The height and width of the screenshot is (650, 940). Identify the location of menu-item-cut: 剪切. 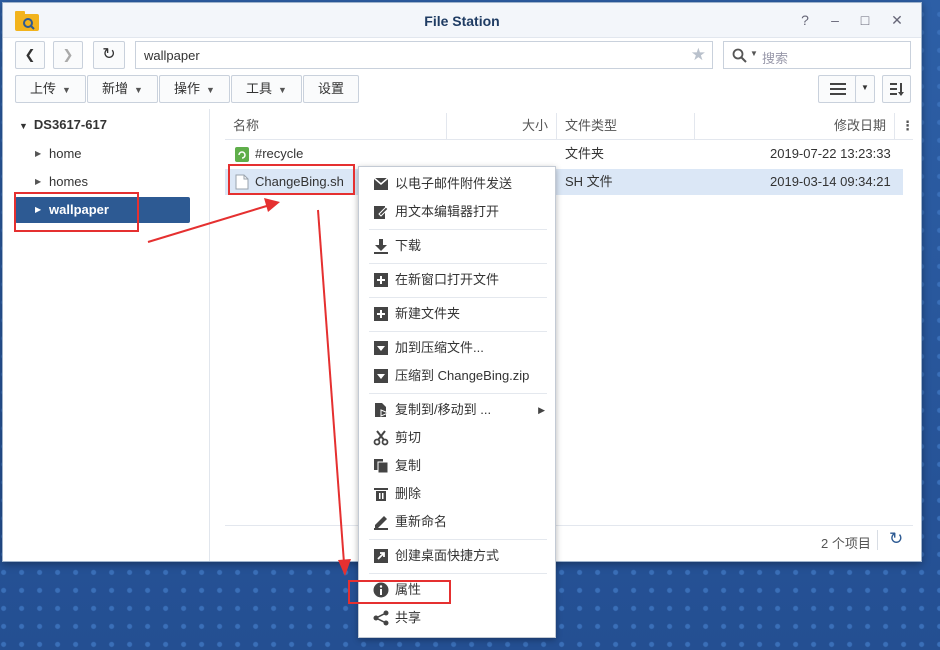
(457, 438).